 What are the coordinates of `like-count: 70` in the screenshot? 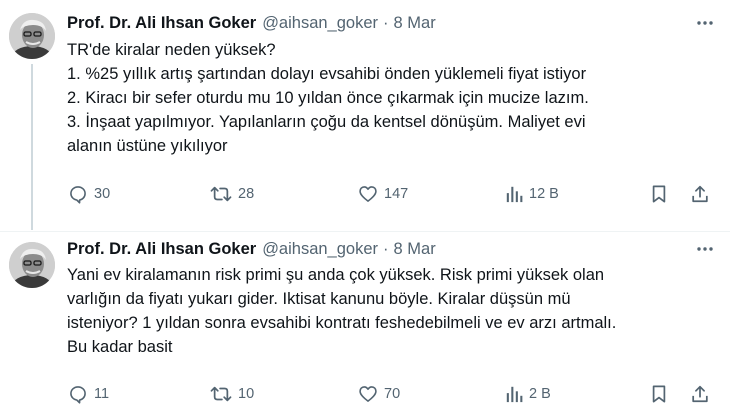 It's located at (392, 394).